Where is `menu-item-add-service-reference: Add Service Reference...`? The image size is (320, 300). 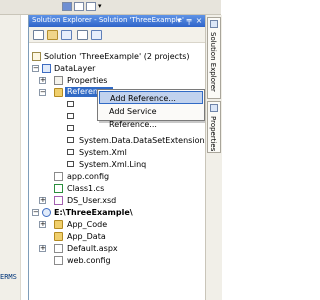
menu-item-add-service-reference: Add Service Reference... is located at coordinates (151, 117).